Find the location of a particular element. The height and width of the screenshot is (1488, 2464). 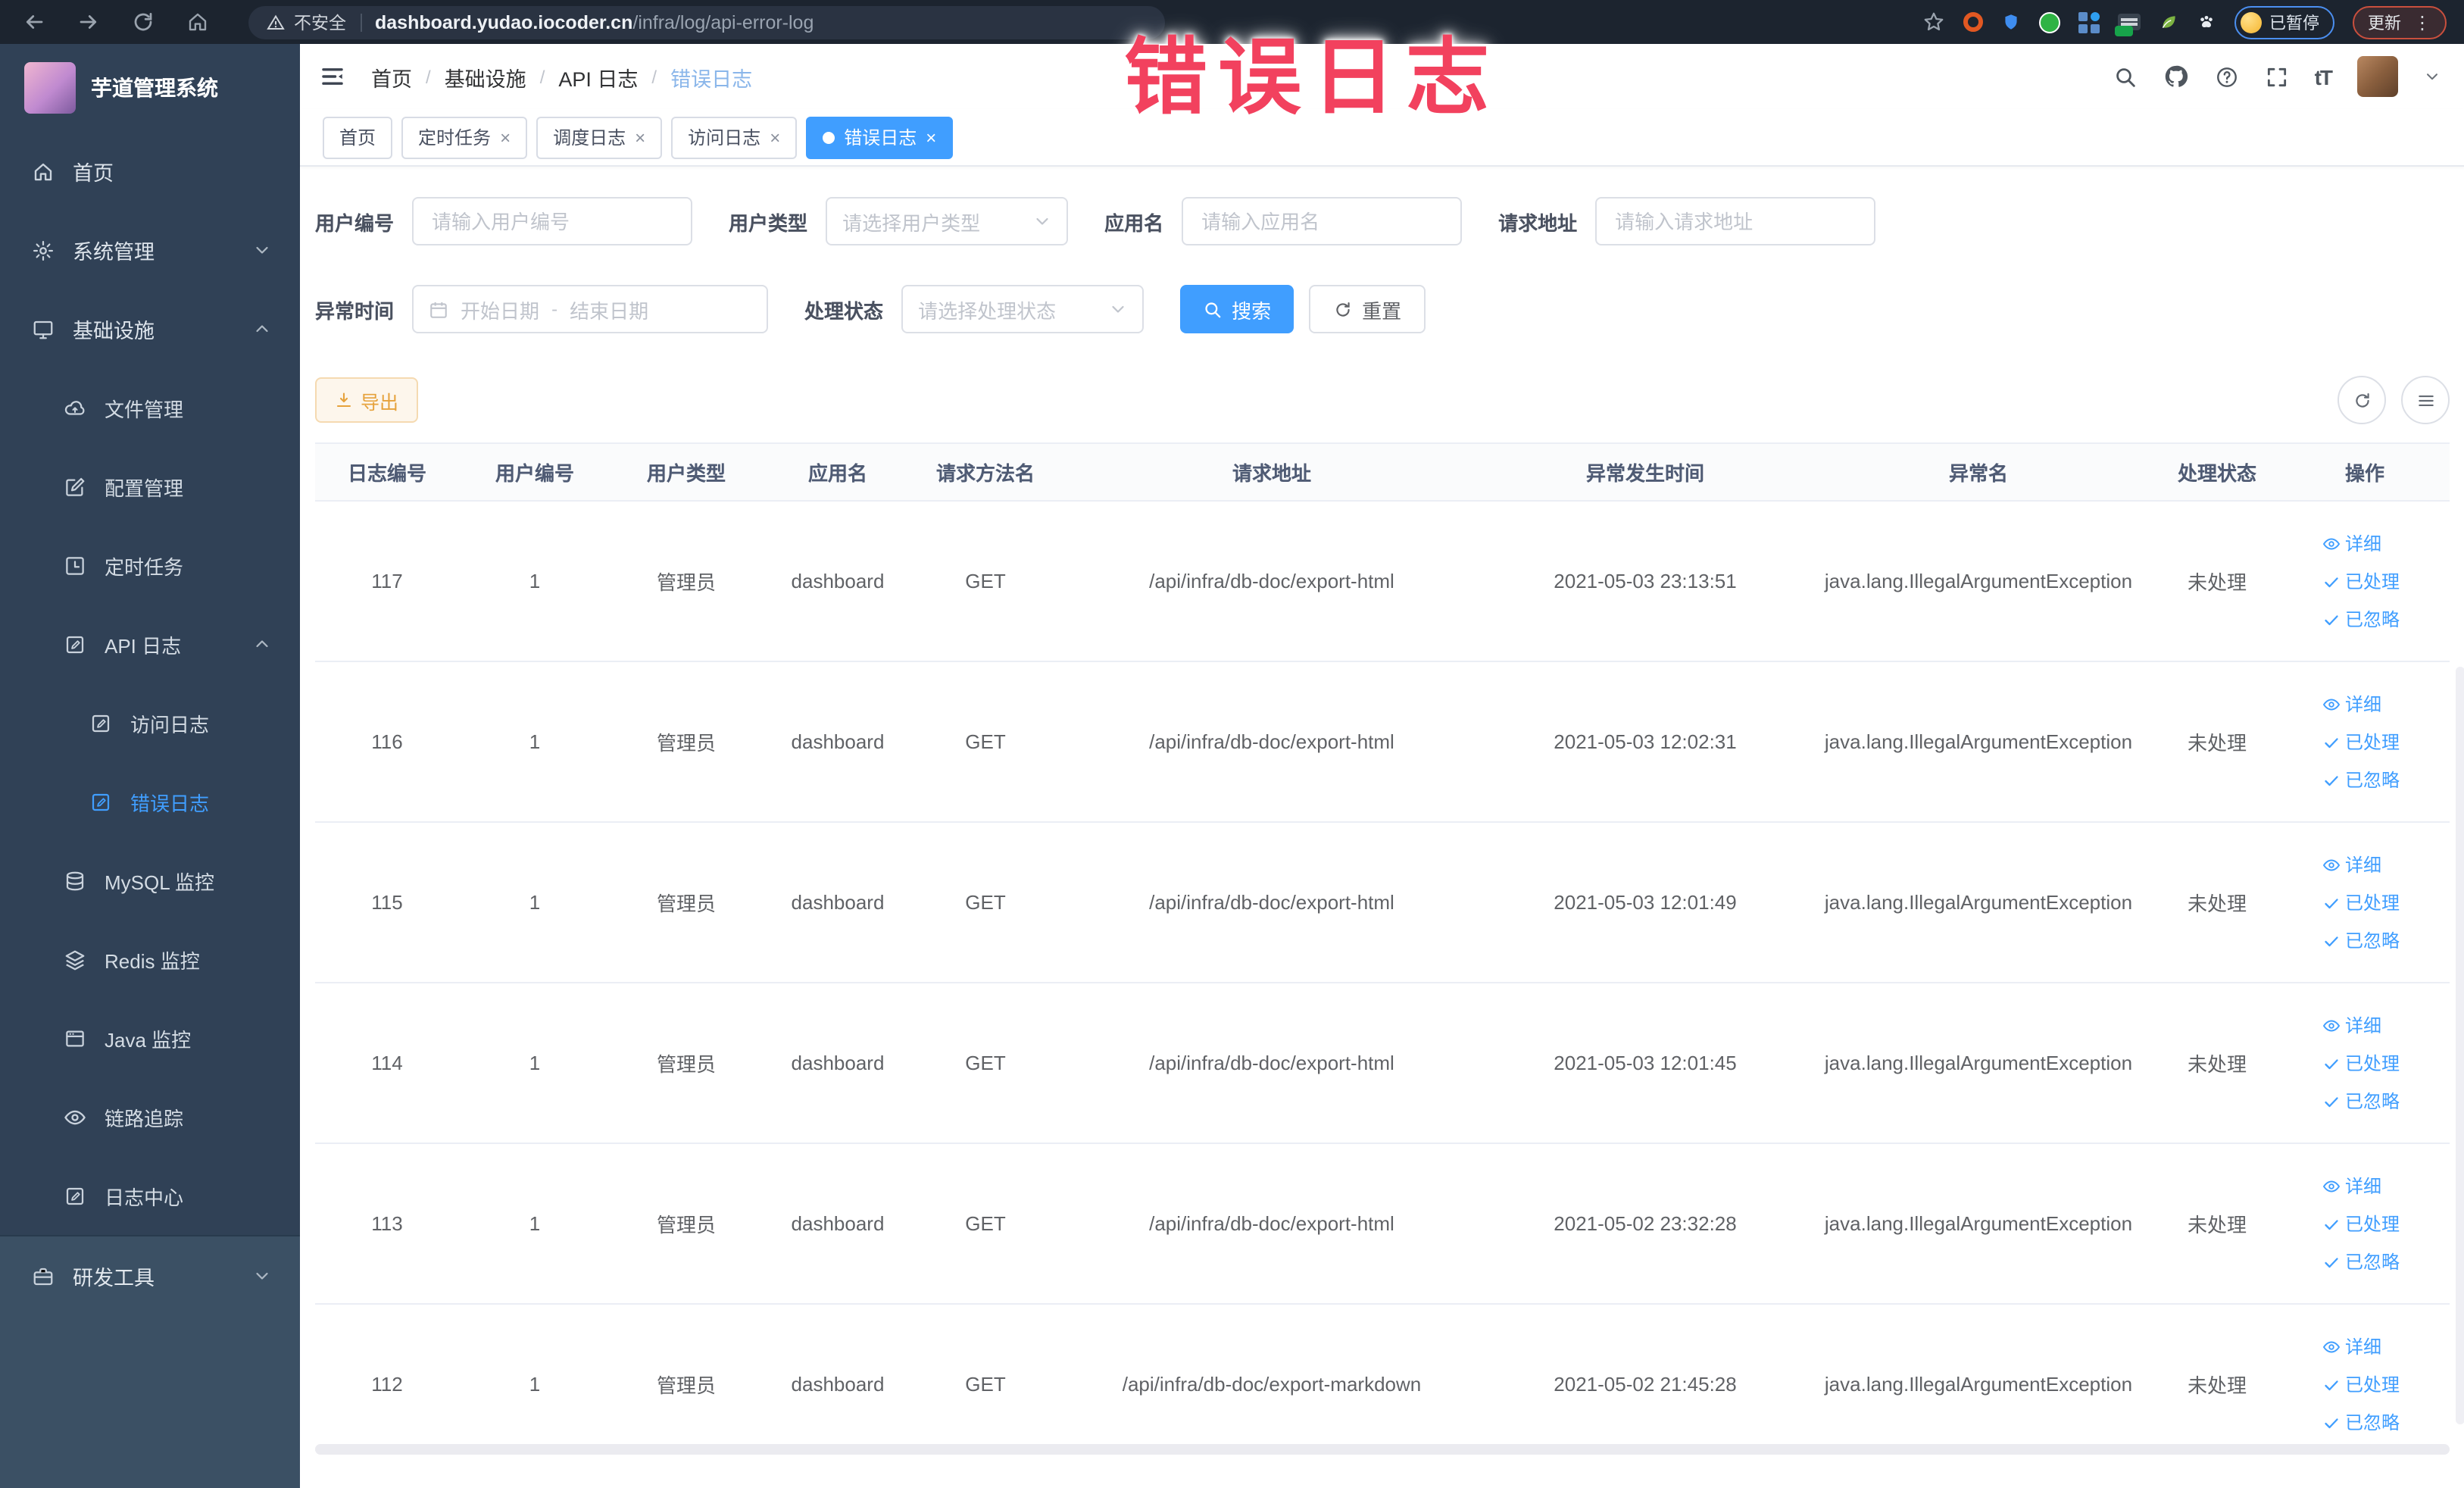

sidebar-item-home: 首页 is located at coordinates (150, 171).